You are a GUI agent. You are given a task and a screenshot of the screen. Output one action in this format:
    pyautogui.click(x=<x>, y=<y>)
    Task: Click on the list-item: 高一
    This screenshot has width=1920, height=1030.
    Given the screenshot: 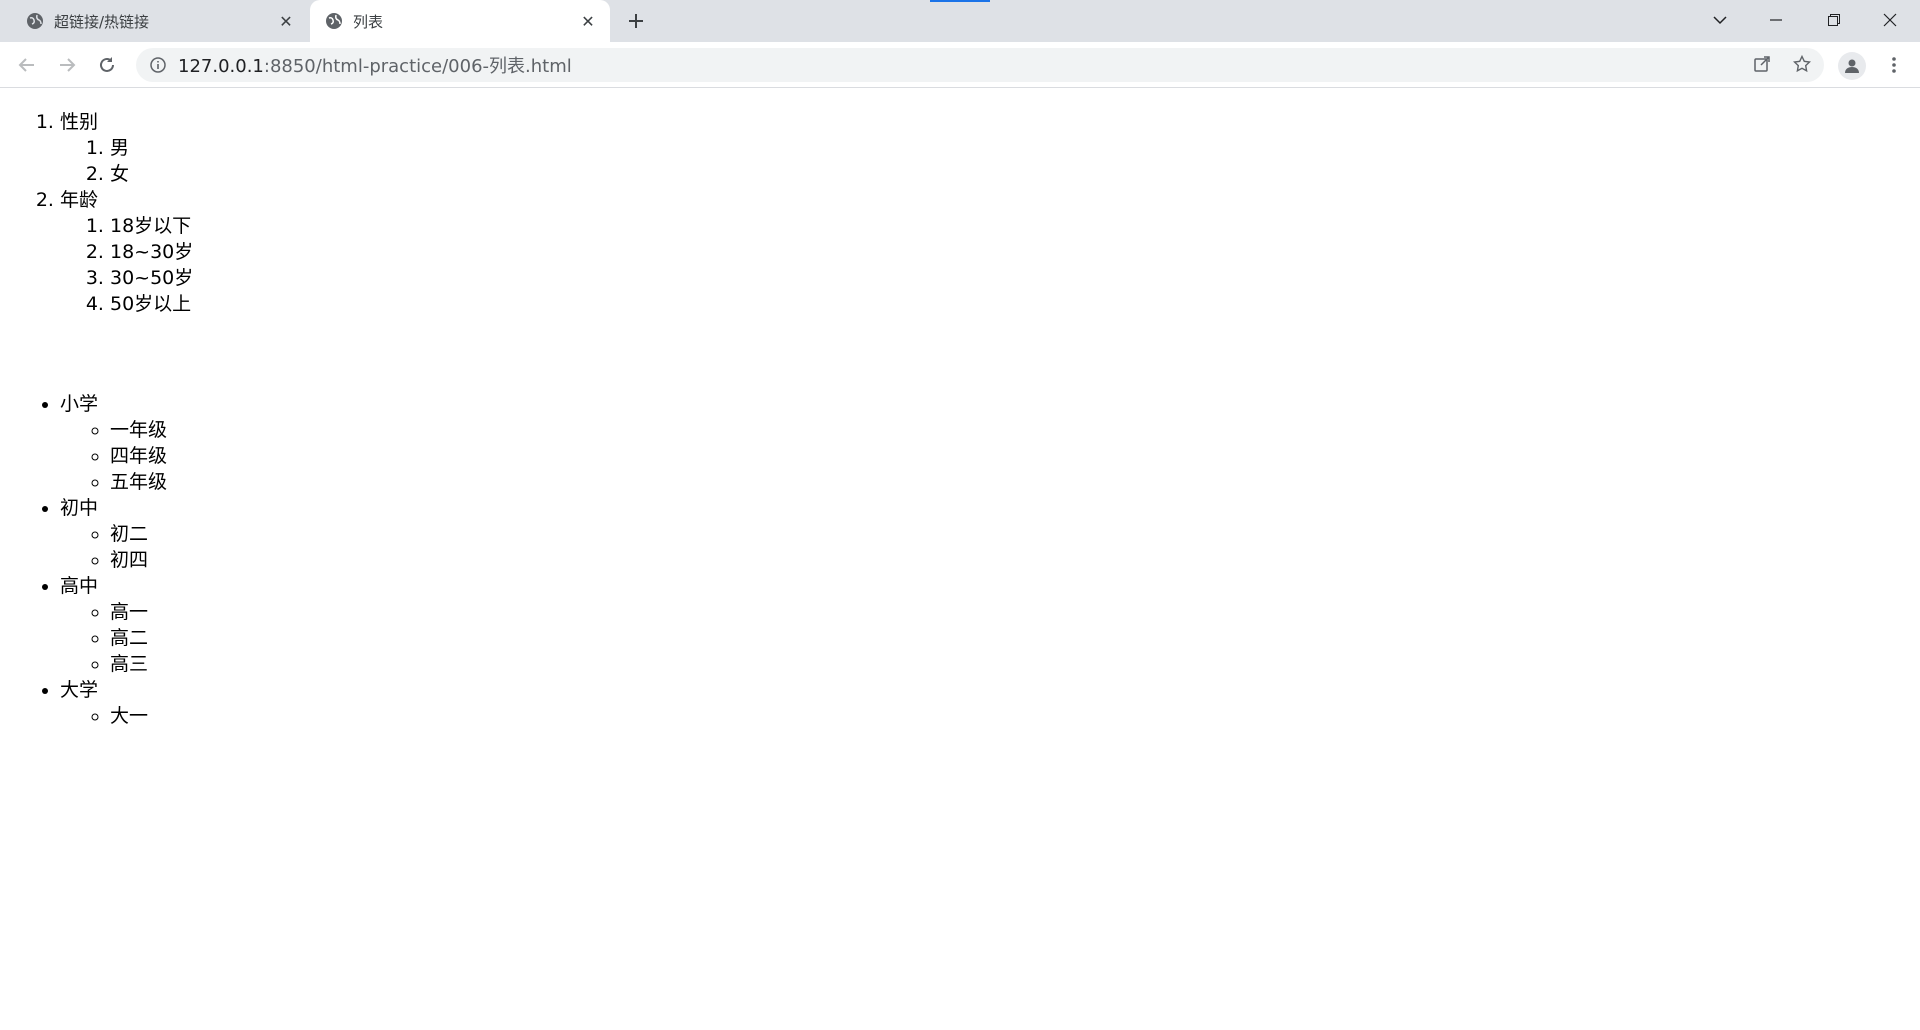 What is the action you would take?
    pyautogui.click(x=1015, y=612)
    